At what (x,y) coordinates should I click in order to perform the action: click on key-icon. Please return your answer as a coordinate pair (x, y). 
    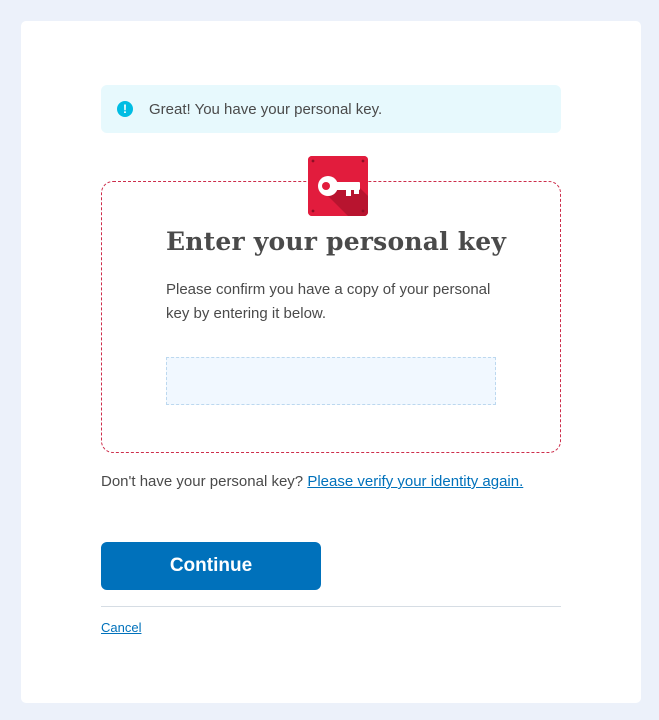
    Looking at the image, I should click on (338, 186).